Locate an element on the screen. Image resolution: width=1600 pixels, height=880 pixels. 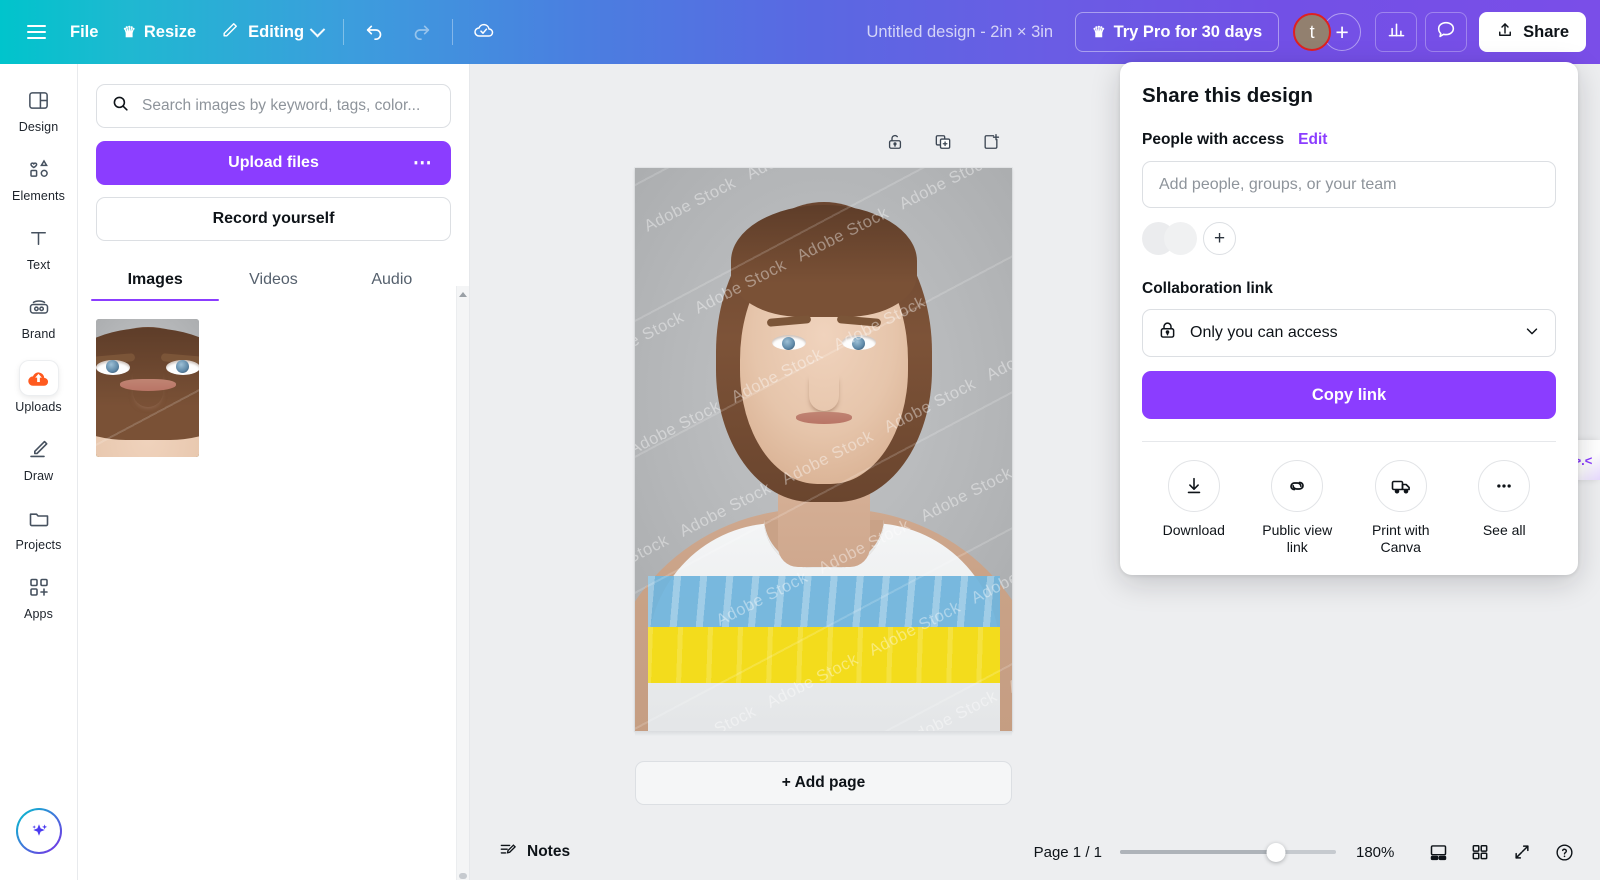
avatar: t is located at coordinates (1312, 32).